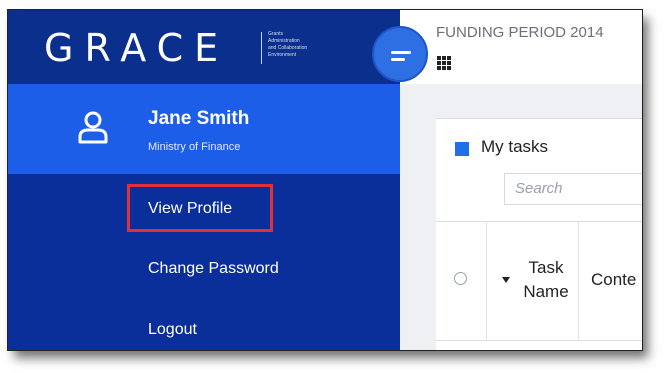  I want to click on hamburger-icon, so click(401, 52).